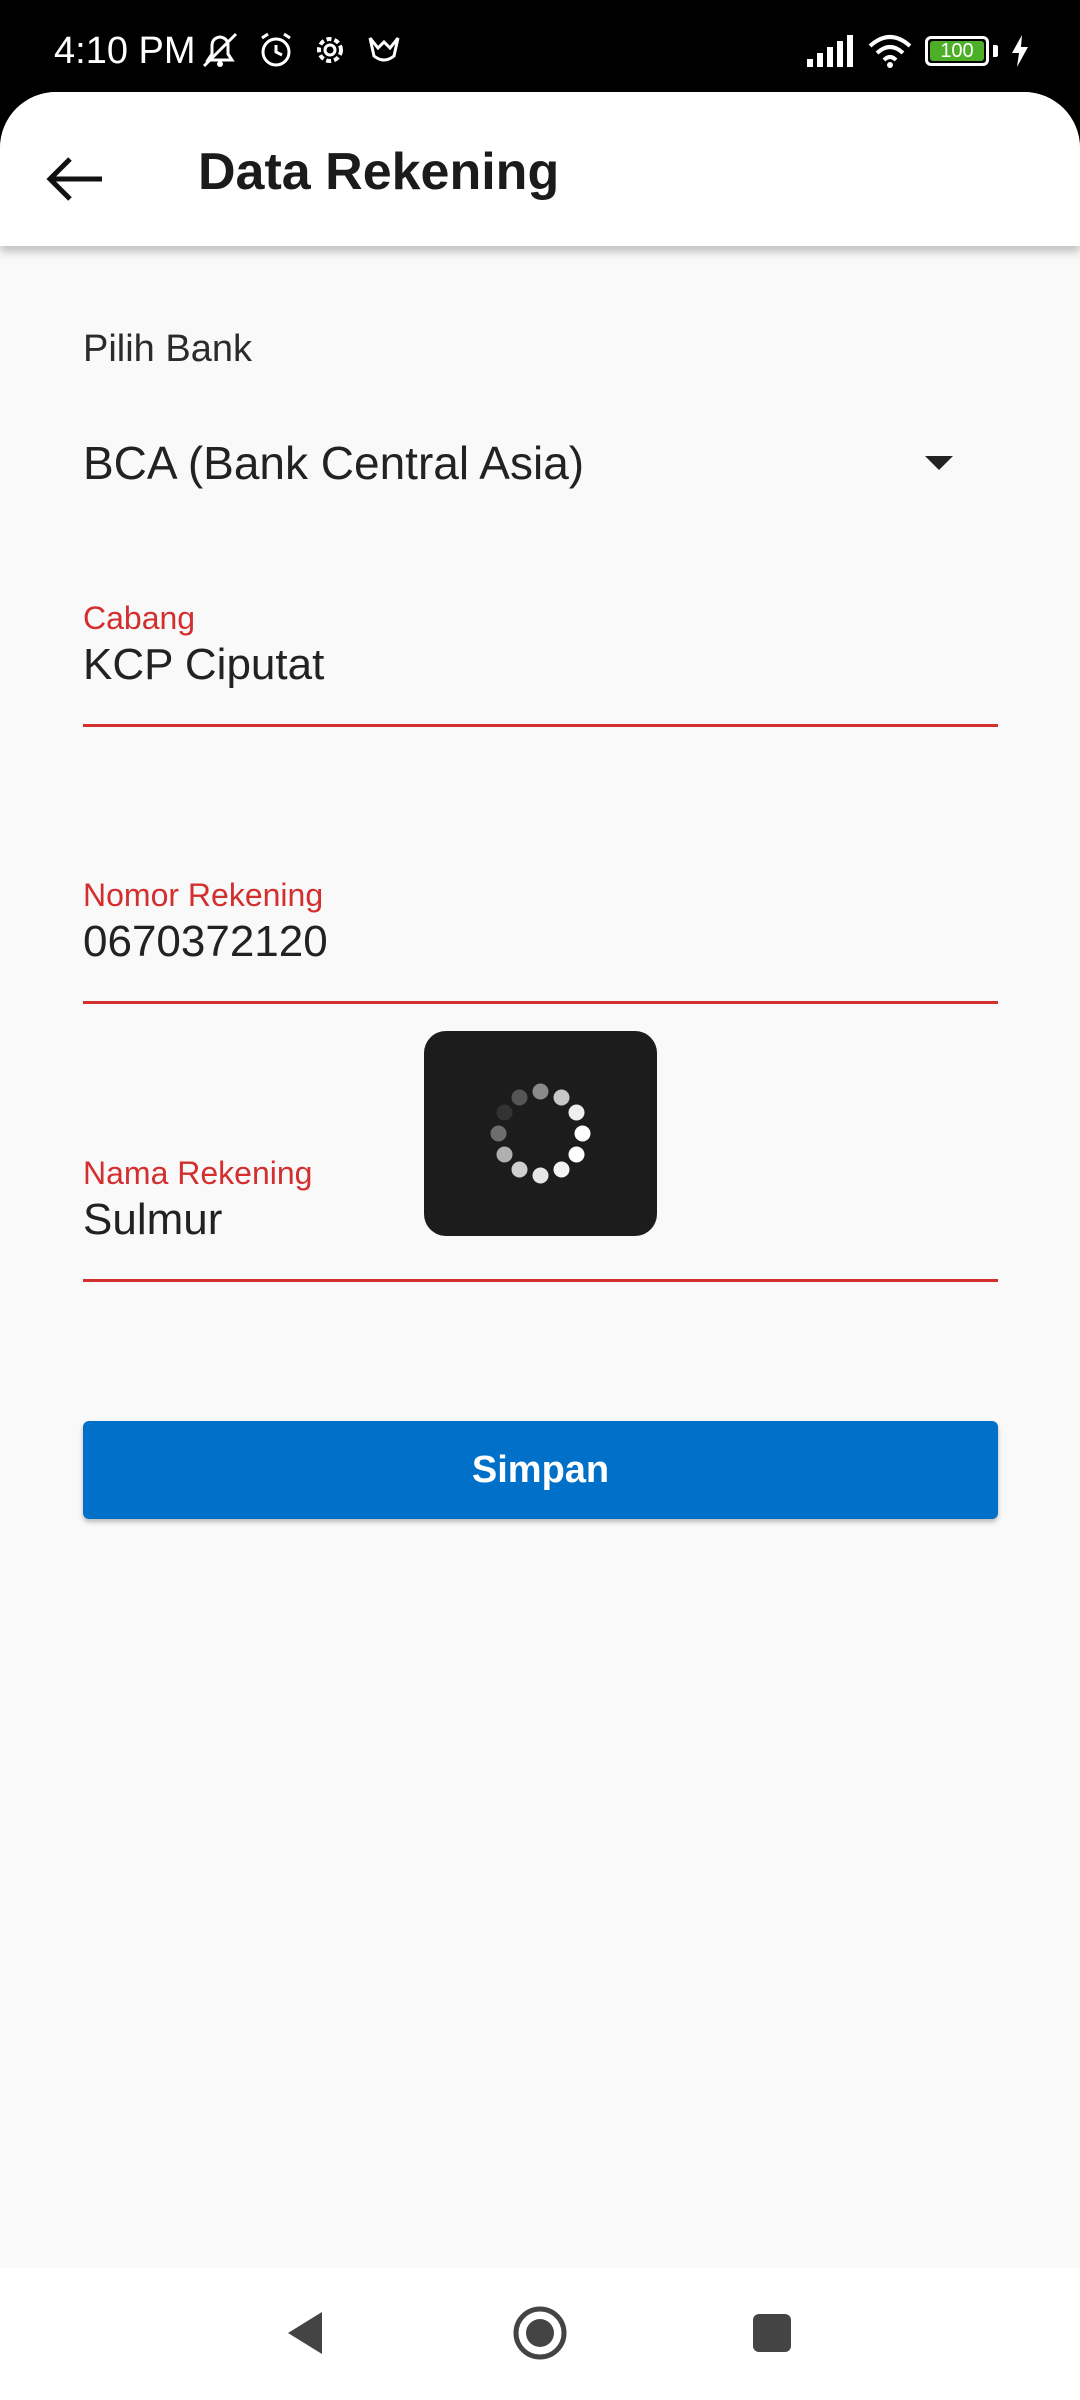 This screenshot has width=1080, height=2400. Describe the element at coordinates (830, 51) in the screenshot. I see `signal-icon` at that location.